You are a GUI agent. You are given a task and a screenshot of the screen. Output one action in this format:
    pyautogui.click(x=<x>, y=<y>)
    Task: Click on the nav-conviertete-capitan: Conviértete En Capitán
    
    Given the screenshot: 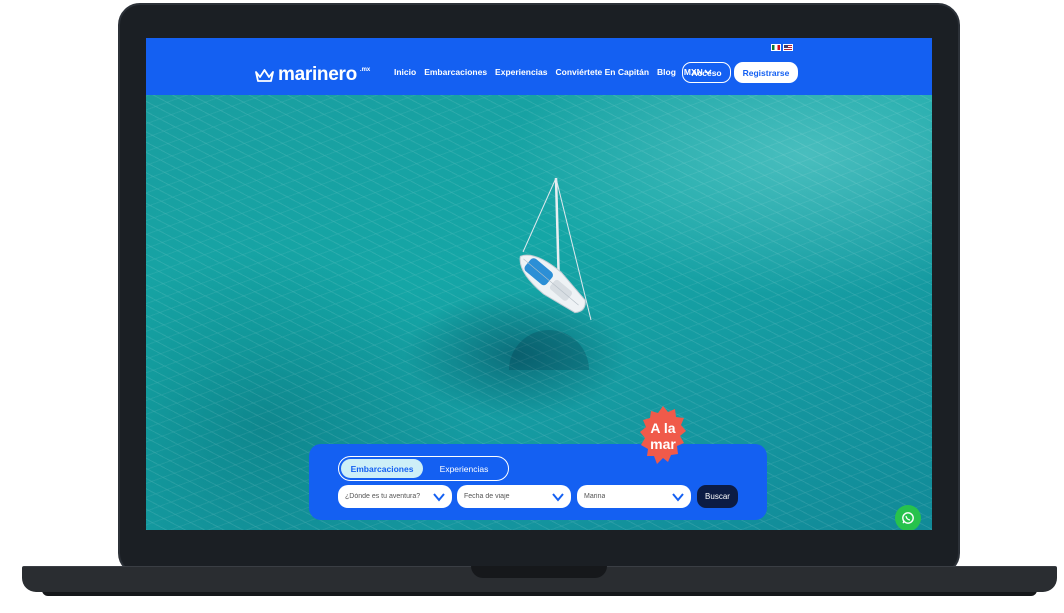 What is the action you would take?
    pyautogui.click(x=603, y=72)
    